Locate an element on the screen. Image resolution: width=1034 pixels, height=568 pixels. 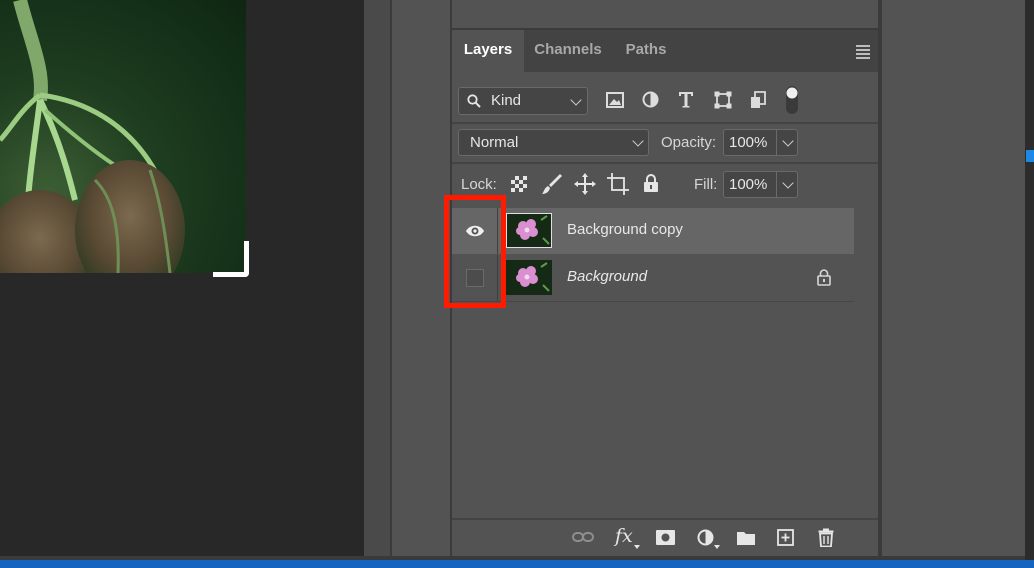
image-filter-icon is located at coordinates (615, 100).